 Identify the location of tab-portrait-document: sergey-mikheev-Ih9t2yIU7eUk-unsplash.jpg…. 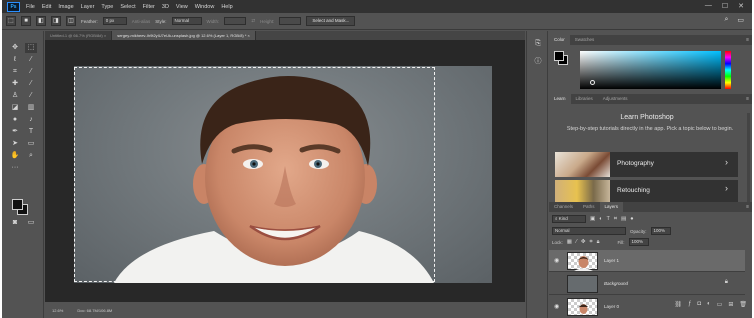
(184, 35).